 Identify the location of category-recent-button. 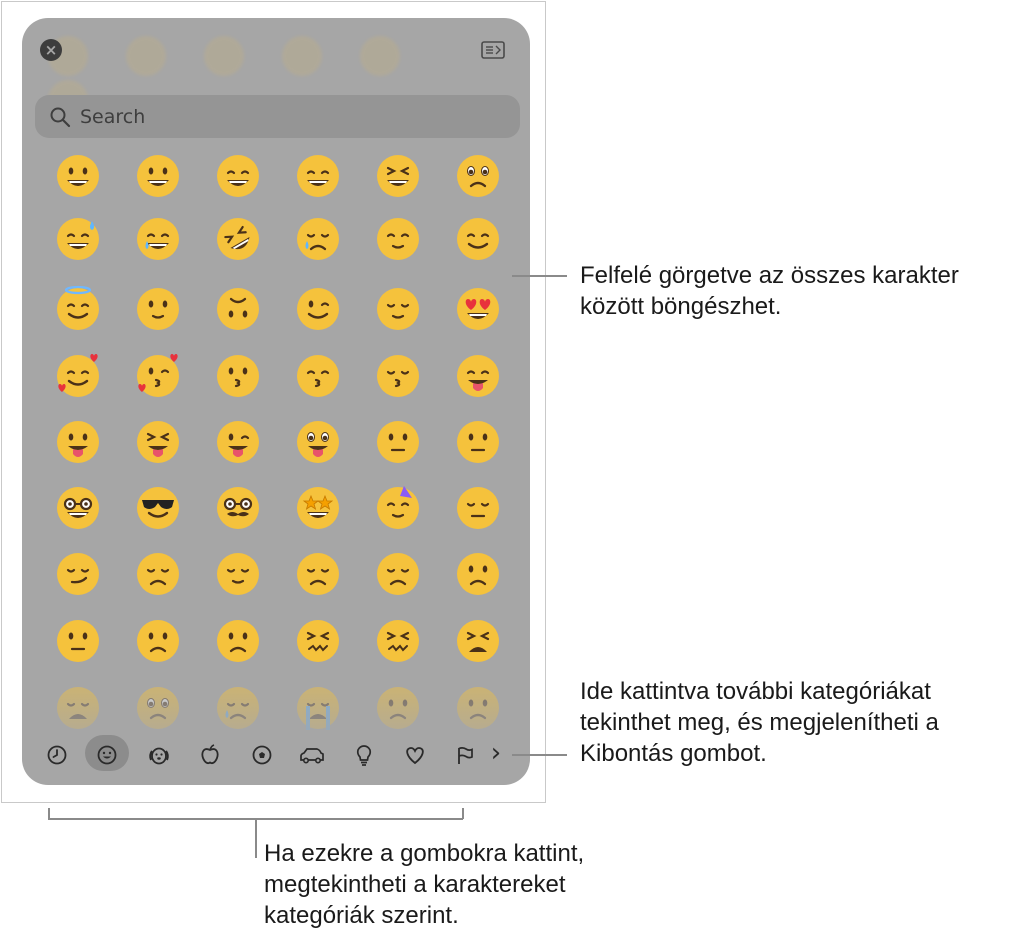
(57, 753).